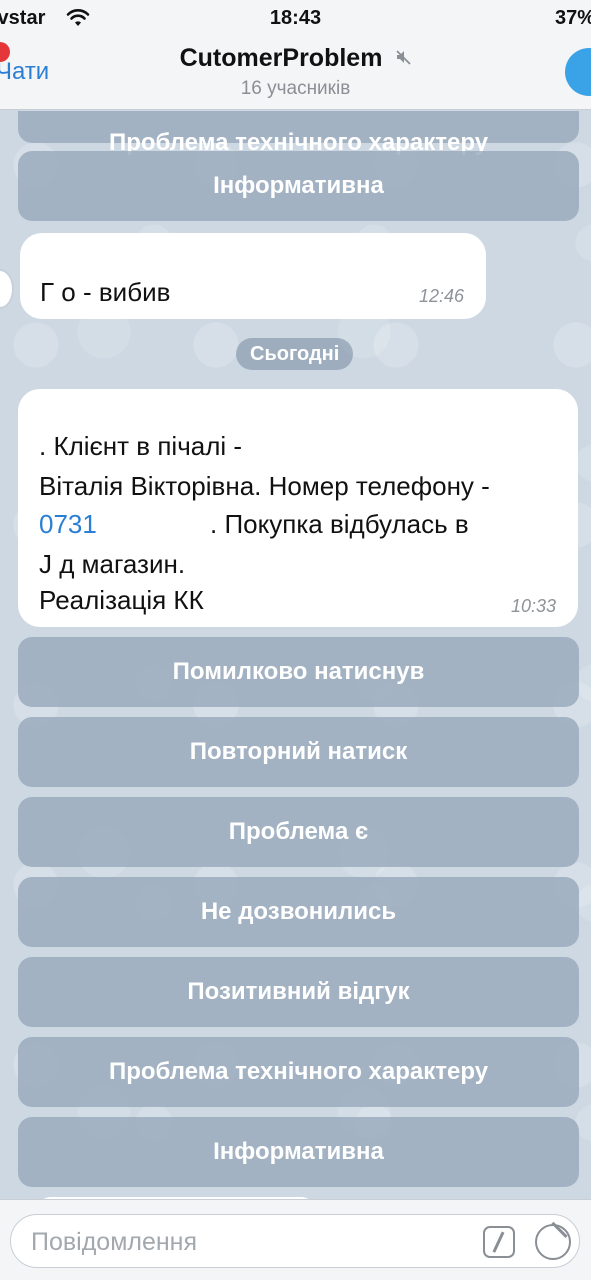 This screenshot has height=1280, width=591. Describe the element at coordinates (281, 58) in the screenshot. I see `chat-title: CutomerProblem` at that location.